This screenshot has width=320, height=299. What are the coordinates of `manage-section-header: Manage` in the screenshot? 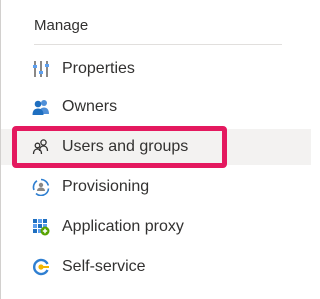 It's located at (61, 25).